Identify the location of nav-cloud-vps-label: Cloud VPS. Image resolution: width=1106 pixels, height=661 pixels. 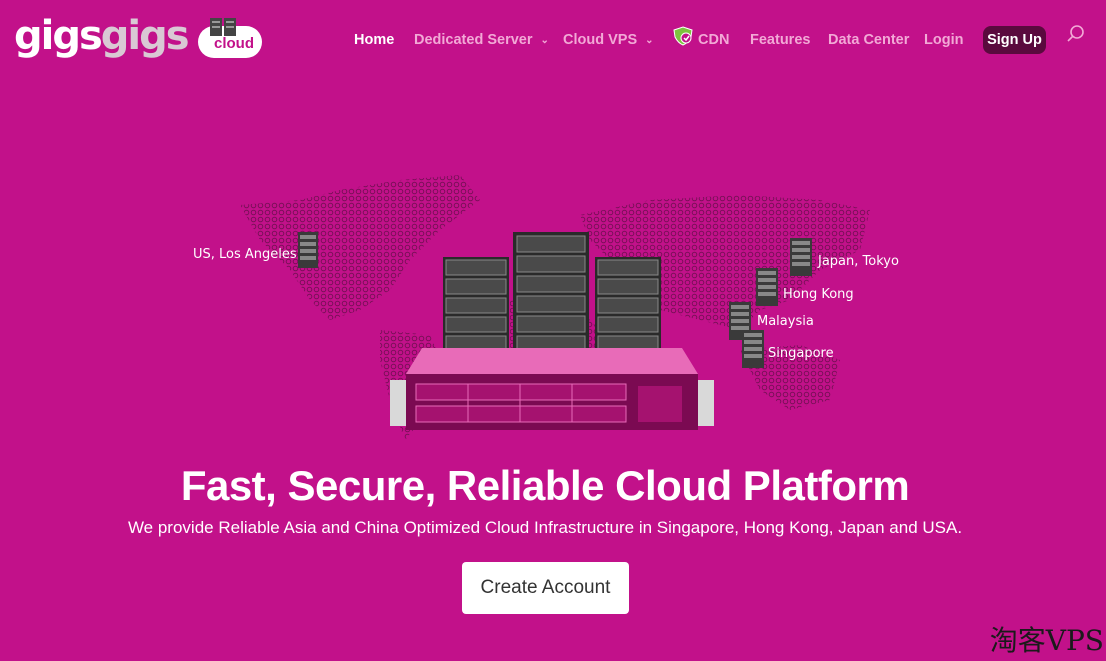
(600, 40).